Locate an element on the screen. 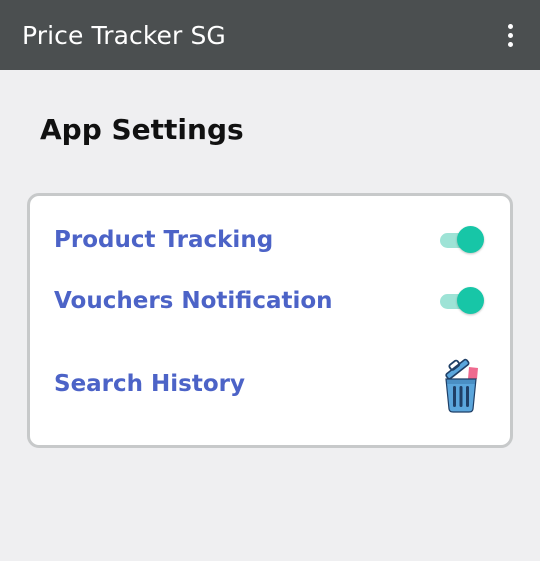  vouchers-notification-toggle is located at coordinates (461, 301).